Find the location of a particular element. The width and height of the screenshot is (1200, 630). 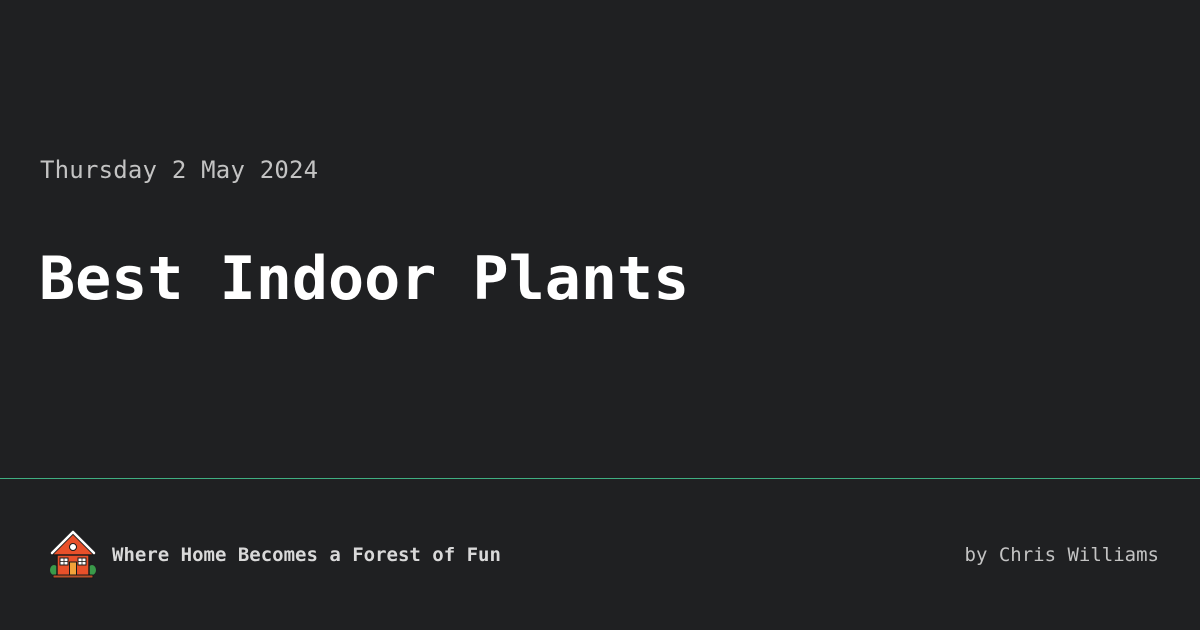

author-byline: by Chris Williams is located at coordinates (1061, 555).